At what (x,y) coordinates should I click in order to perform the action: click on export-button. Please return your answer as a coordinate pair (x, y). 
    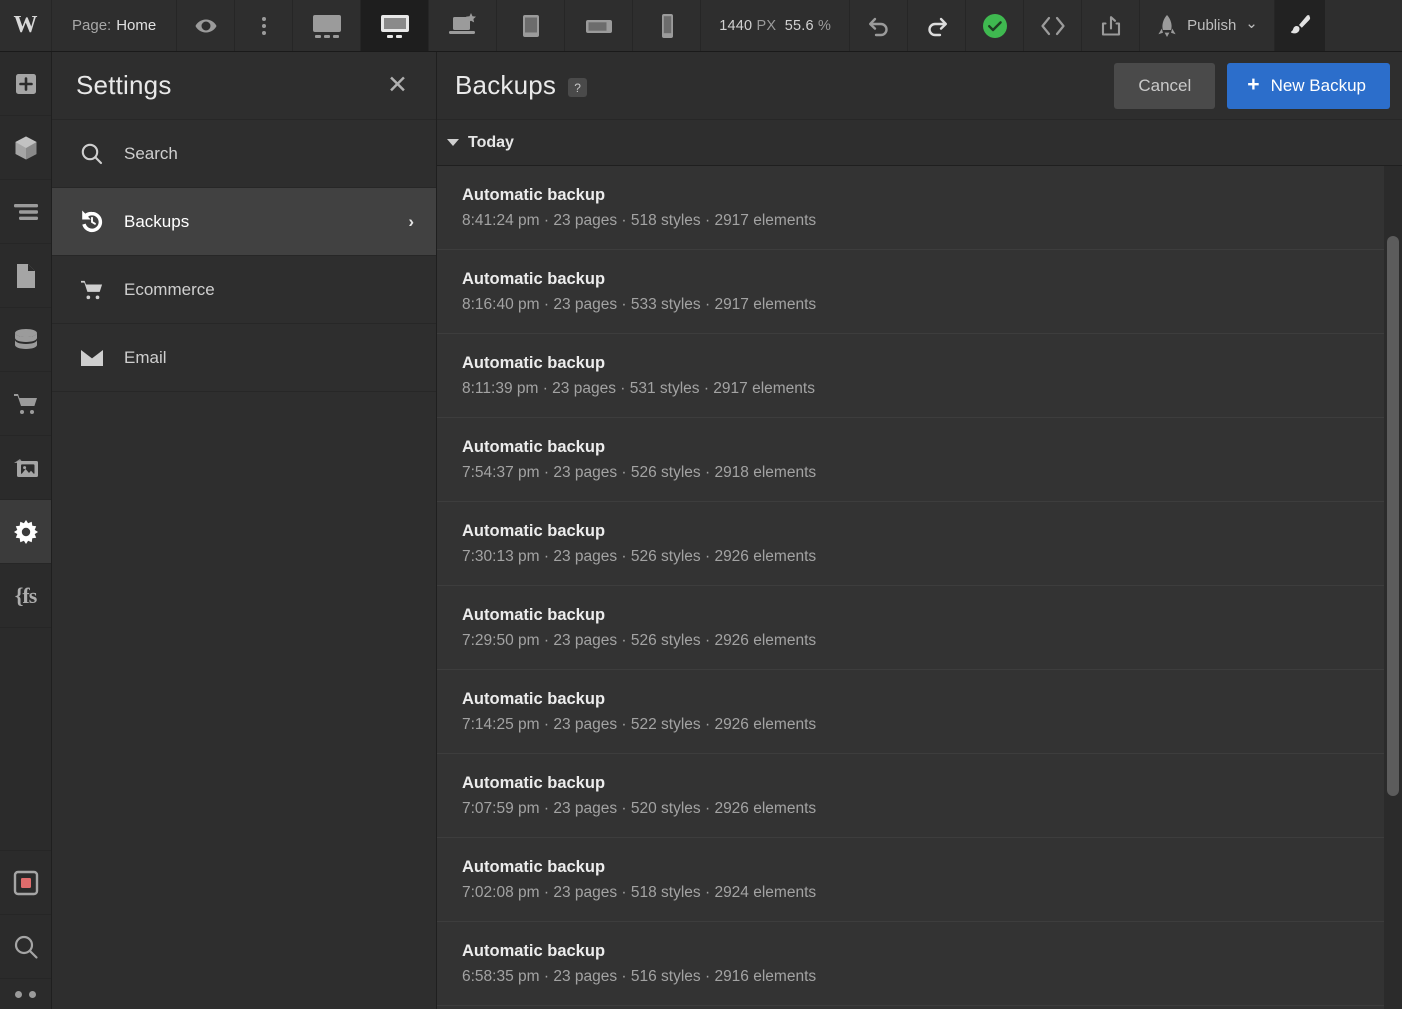
    Looking at the image, I should click on (1111, 25).